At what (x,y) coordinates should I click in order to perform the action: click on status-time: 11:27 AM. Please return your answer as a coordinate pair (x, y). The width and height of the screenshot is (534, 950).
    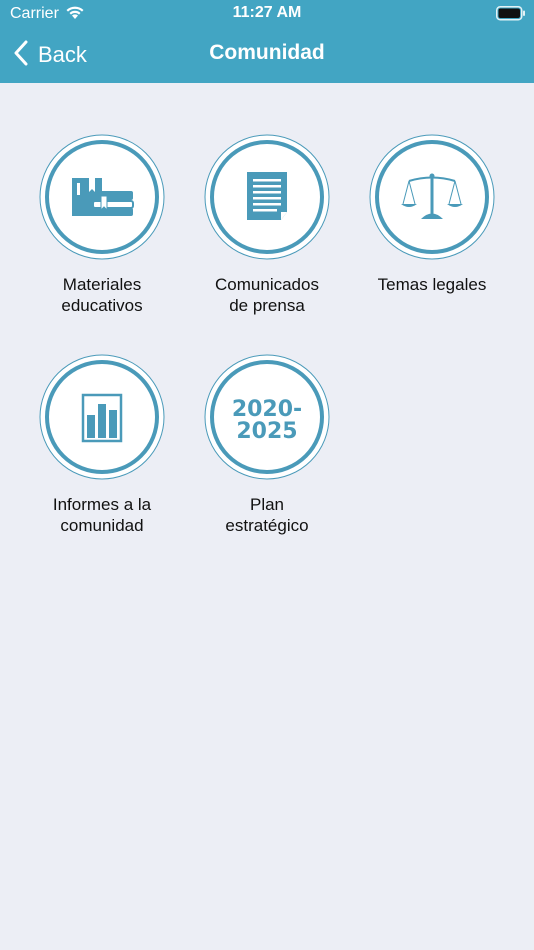
    Looking at the image, I should click on (267, 12).